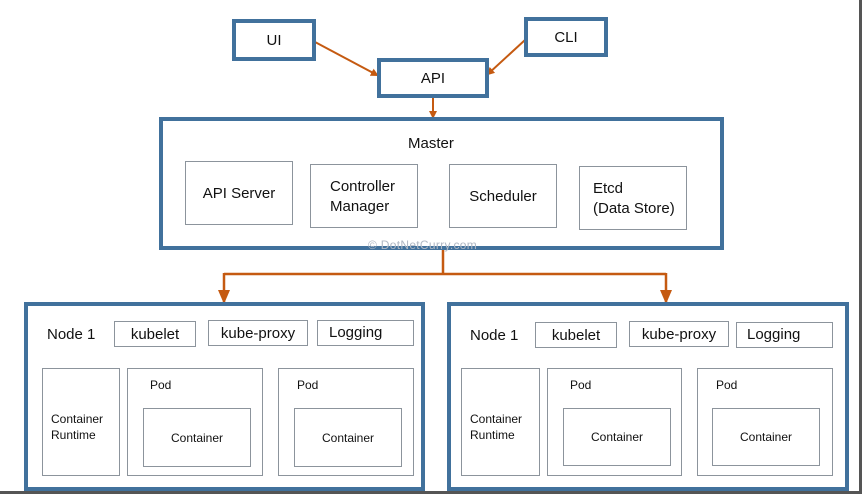  I want to click on arrow-cli-to-api, so click(506, 57).